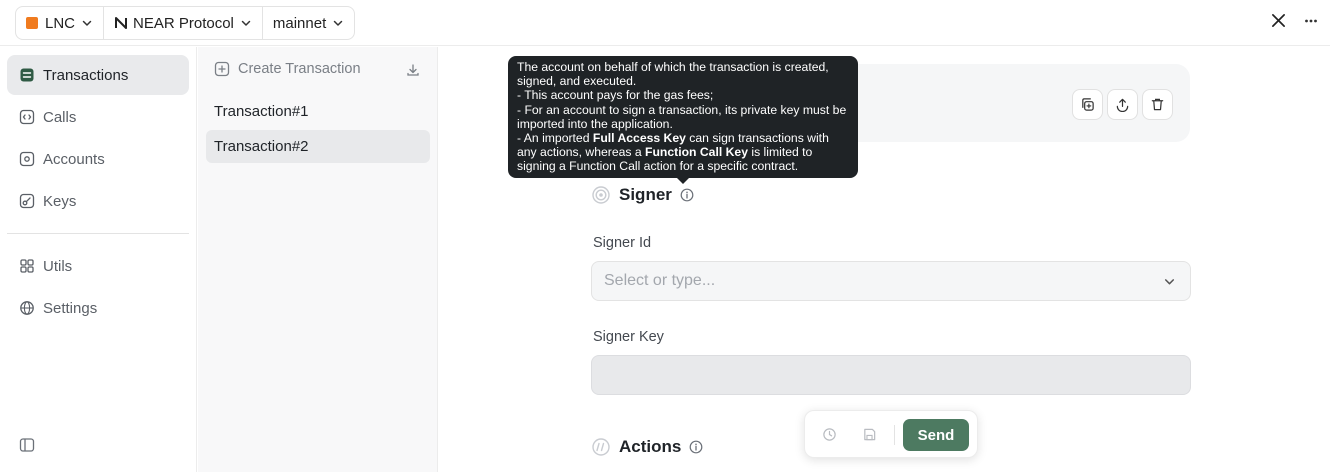 The height and width of the screenshot is (472, 1330). I want to click on sidebar-item-settings: Settings, so click(98, 308).